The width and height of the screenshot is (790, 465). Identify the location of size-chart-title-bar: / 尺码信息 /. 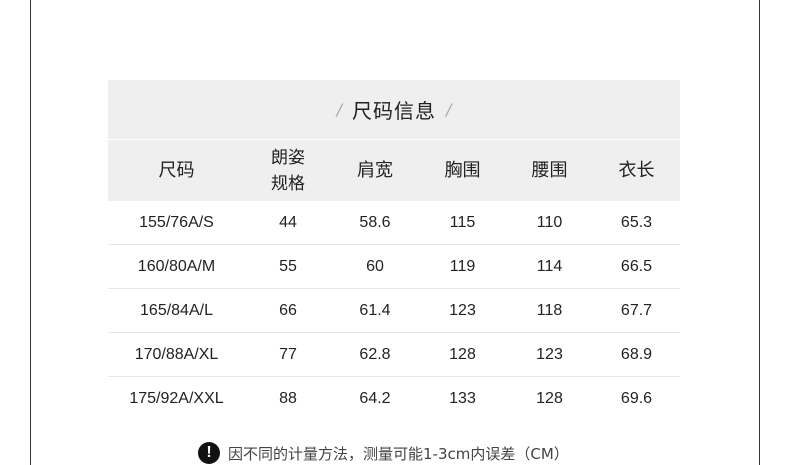
(394, 109).